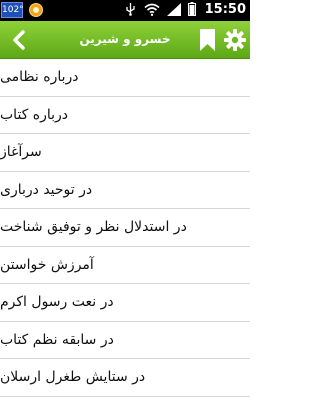 This screenshot has width=320, height=417. What do you see at coordinates (174, 10) in the screenshot?
I see `signal-icon` at bounding box center [174, 10].